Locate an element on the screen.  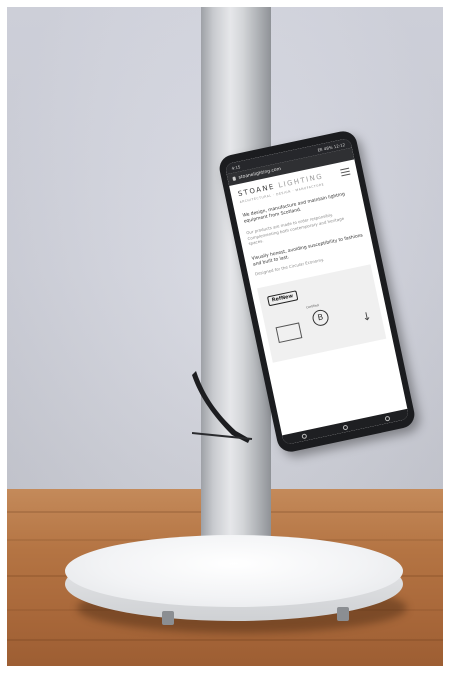
hamburger-menu-icon is located at coordinates (345, 171).